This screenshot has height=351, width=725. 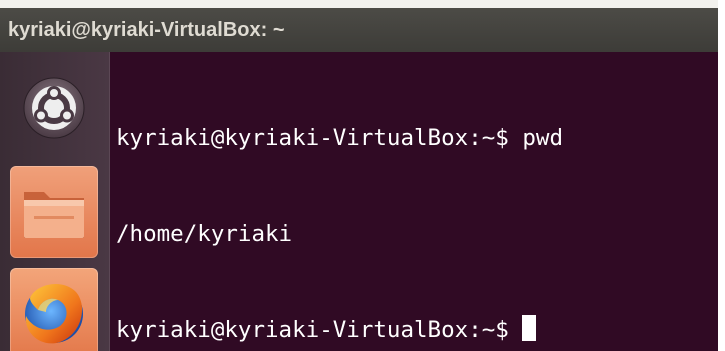 I want to click on terminal-output: /home/kyriaki, so click(x=204, y=234).